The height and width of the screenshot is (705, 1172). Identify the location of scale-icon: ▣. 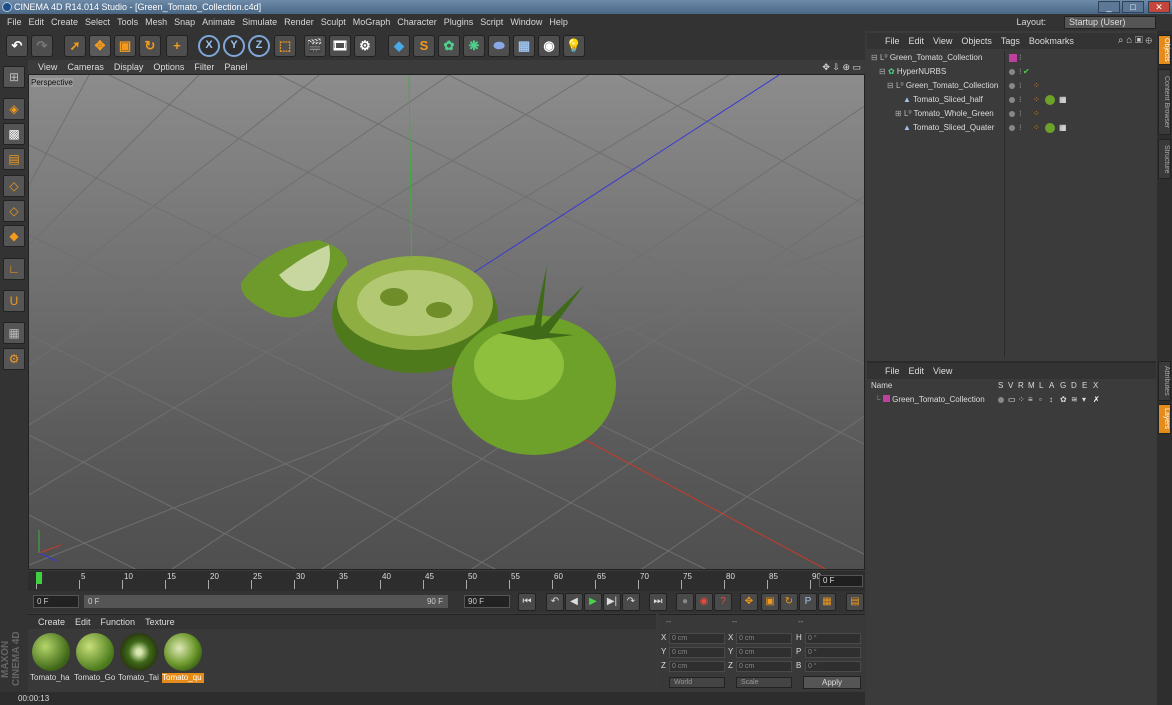
(125, 46).